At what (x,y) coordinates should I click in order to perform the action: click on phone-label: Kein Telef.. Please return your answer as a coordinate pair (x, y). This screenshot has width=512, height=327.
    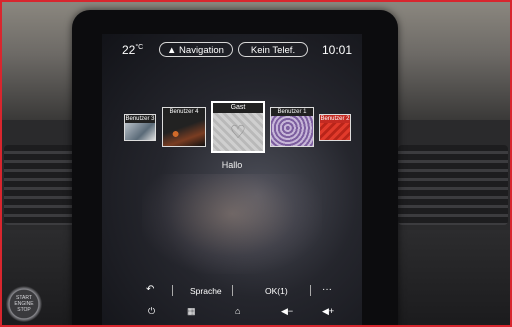
    Looking at the image, I should click on (273, 50).